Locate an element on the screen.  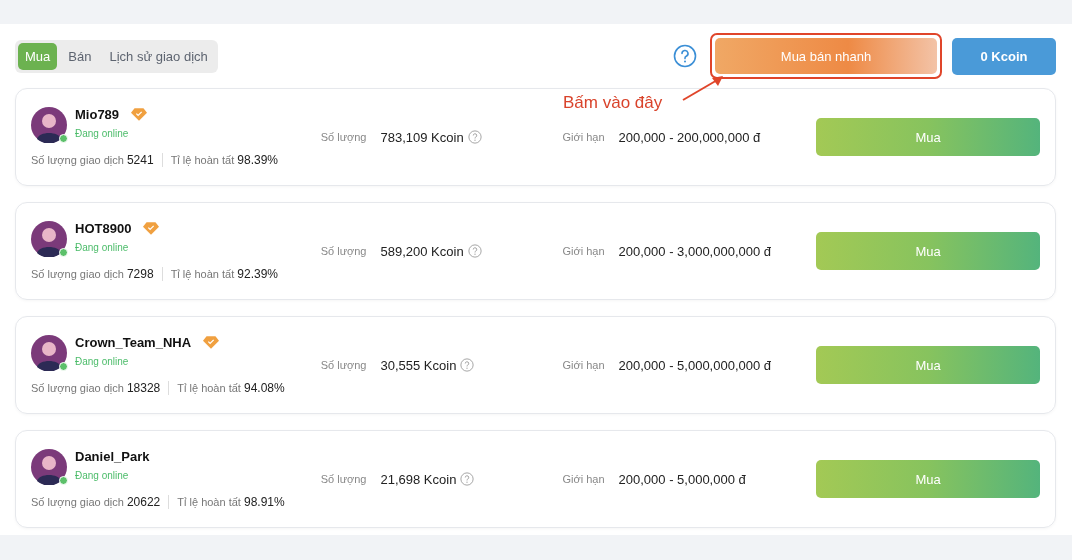
limit-value: 200,000 - 5,000,000,000 đ is located at coordinates (695, 365).